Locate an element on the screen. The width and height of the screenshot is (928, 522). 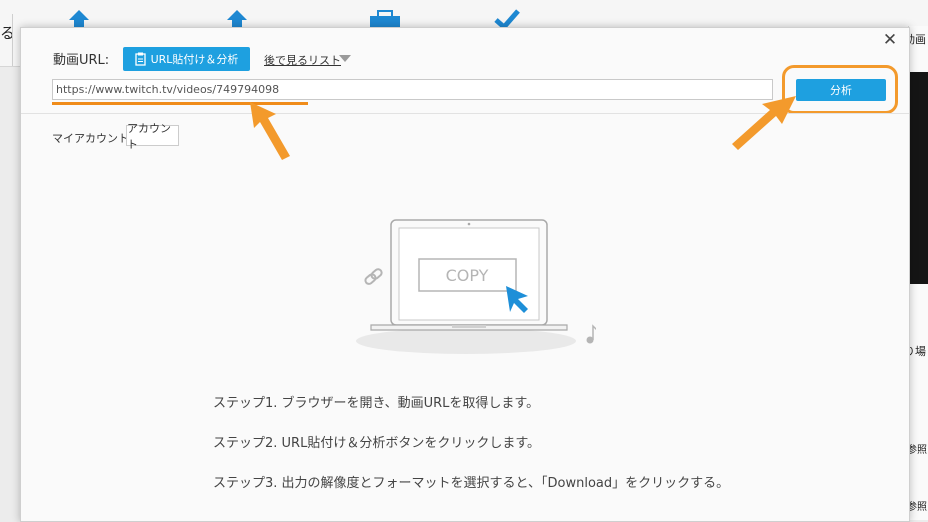
account-button: アカウント is located at coordinates (152, 136).